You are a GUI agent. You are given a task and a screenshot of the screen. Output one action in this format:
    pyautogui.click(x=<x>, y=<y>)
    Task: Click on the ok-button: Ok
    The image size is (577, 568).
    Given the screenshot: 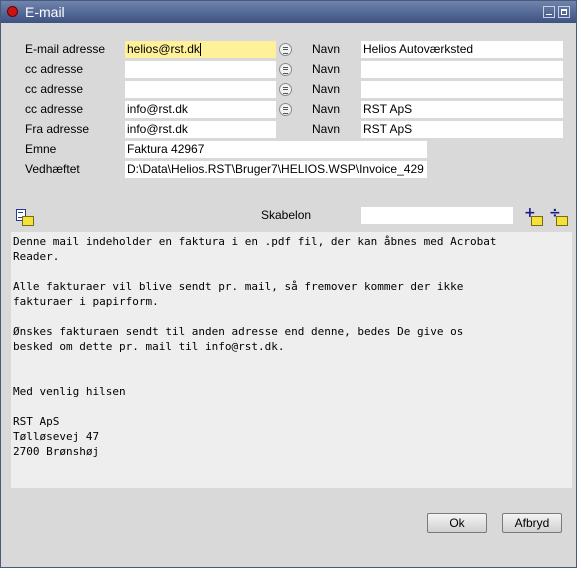 What is the action you would take?
    pyautogui.click(x=457, y=523)
    